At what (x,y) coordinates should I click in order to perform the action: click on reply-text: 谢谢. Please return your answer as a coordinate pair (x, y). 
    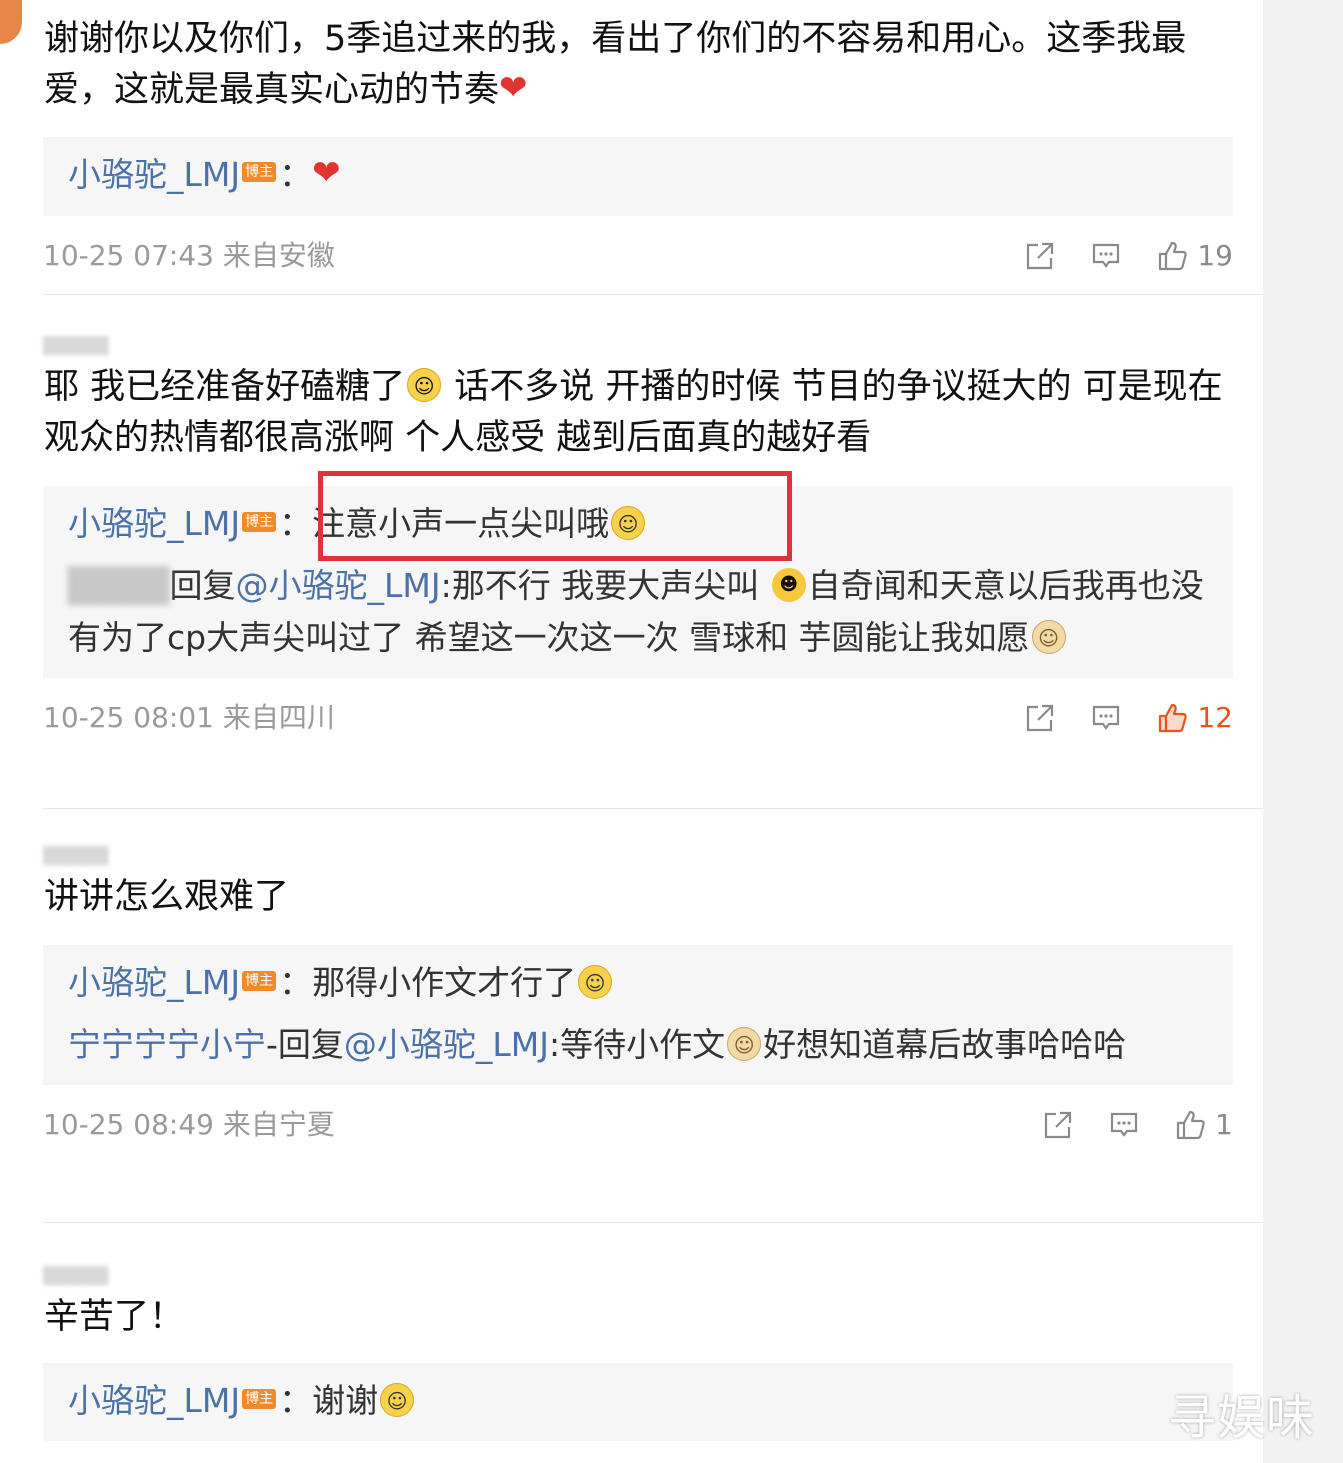
    Looking at the image, I should click on (345, 1400).